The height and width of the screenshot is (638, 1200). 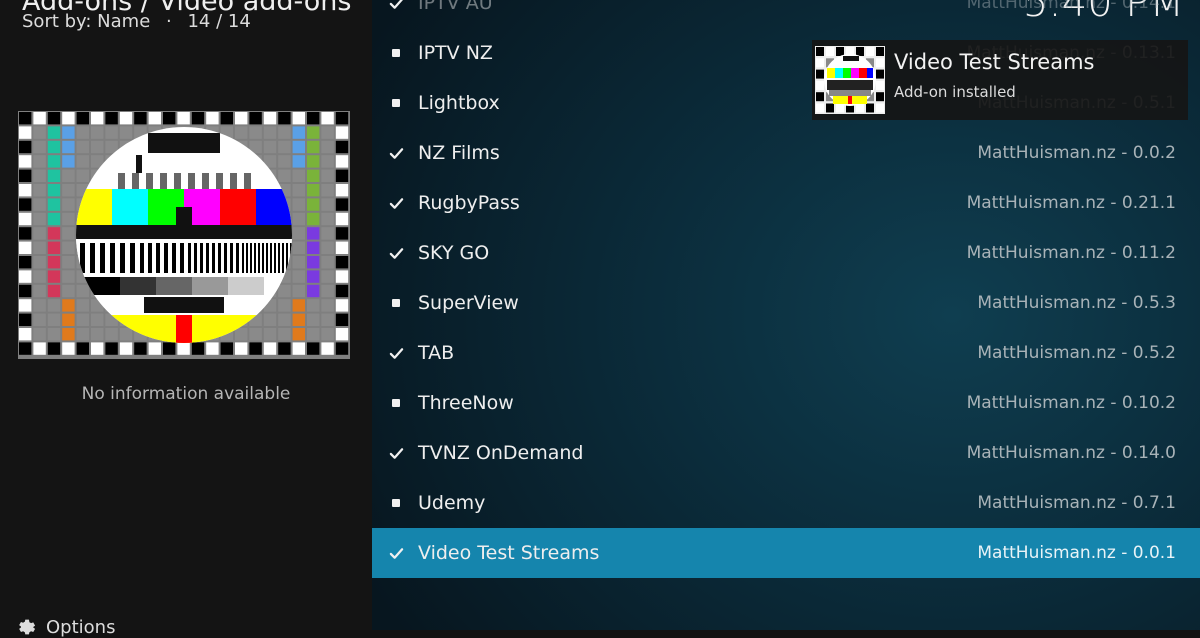 What do you see at coordinates (786, 453) in the screenshot?
I see `list-item: TVNZ OnDemand MattHuisman.nz - 0.14.0` at bounding box center [786, 453].